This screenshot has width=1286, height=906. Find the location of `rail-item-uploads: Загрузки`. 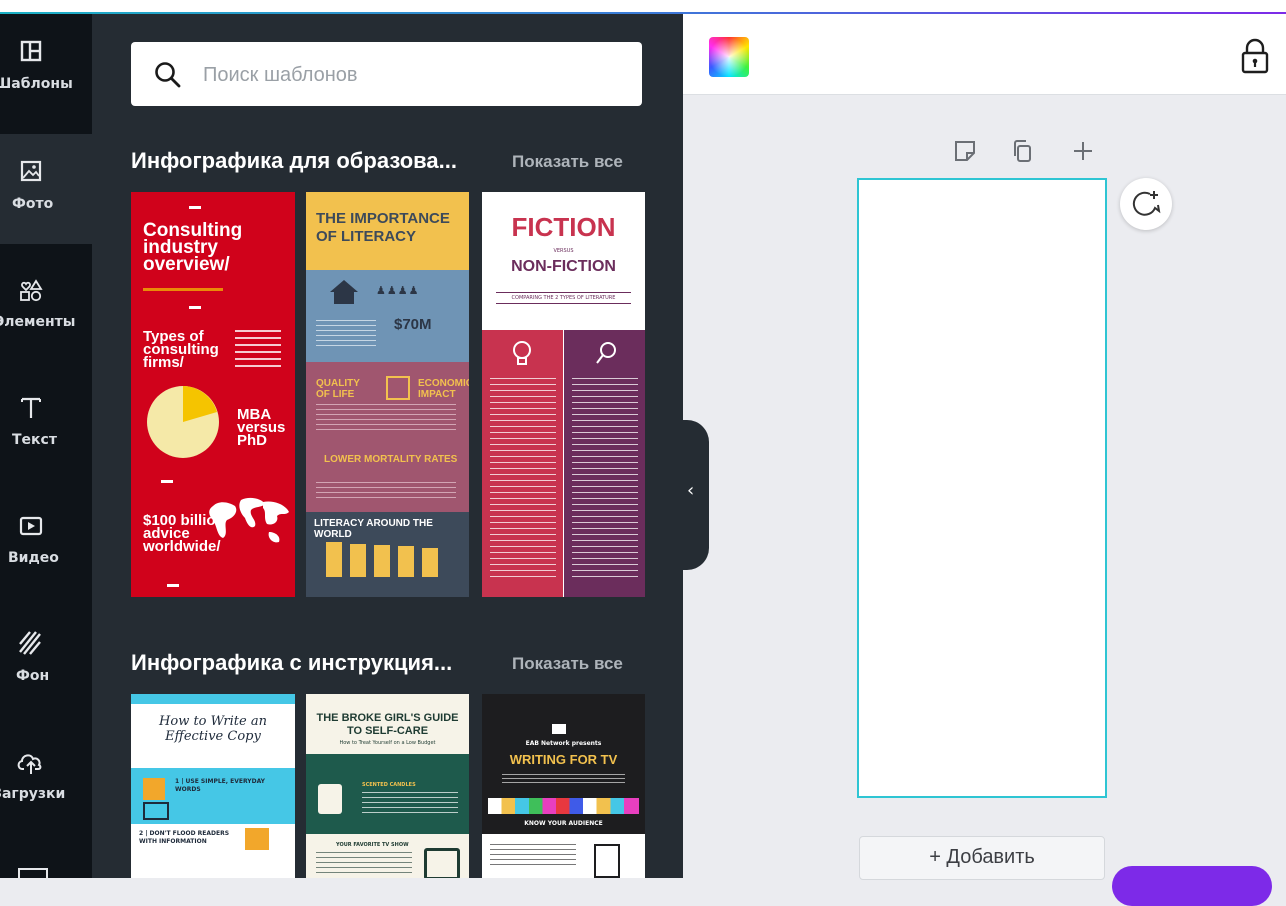

rail-item-uploads: Загрузки is located at coordinates (46, 779).